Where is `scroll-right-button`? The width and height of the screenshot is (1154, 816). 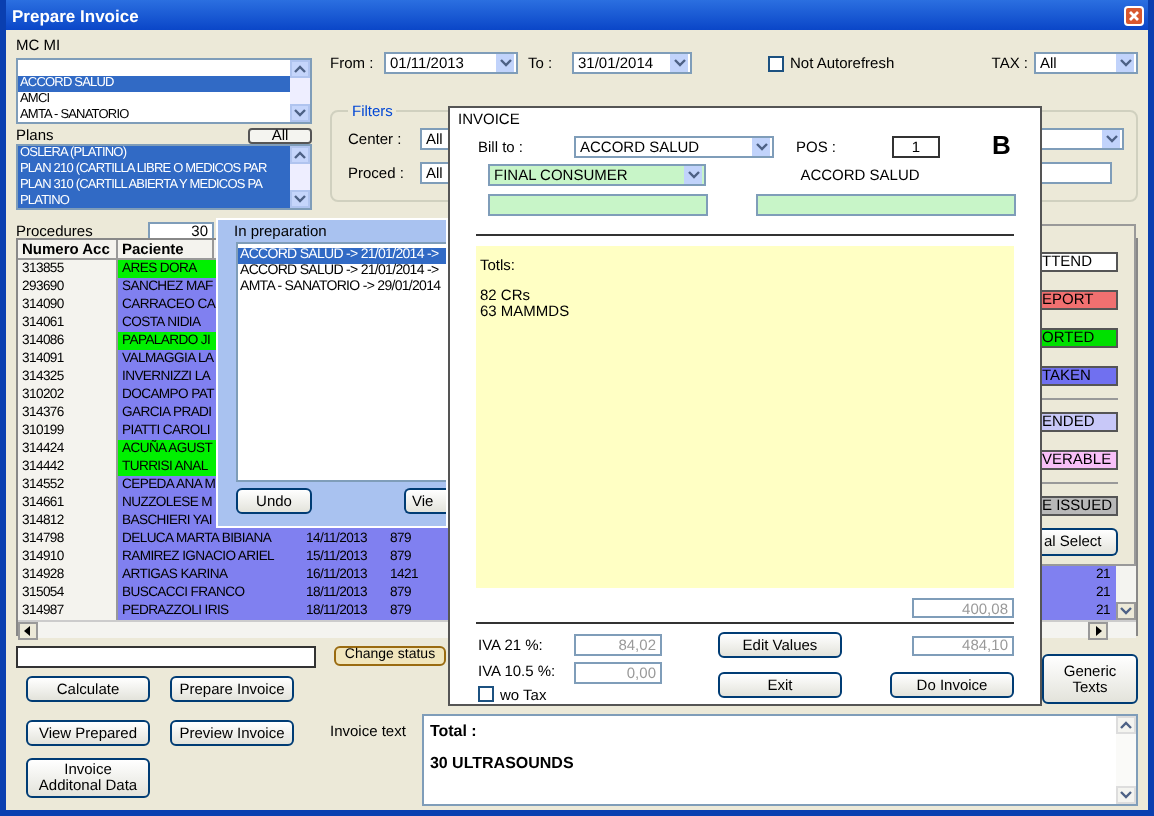
scroll-right-button is located at coordinates (1098, 631).